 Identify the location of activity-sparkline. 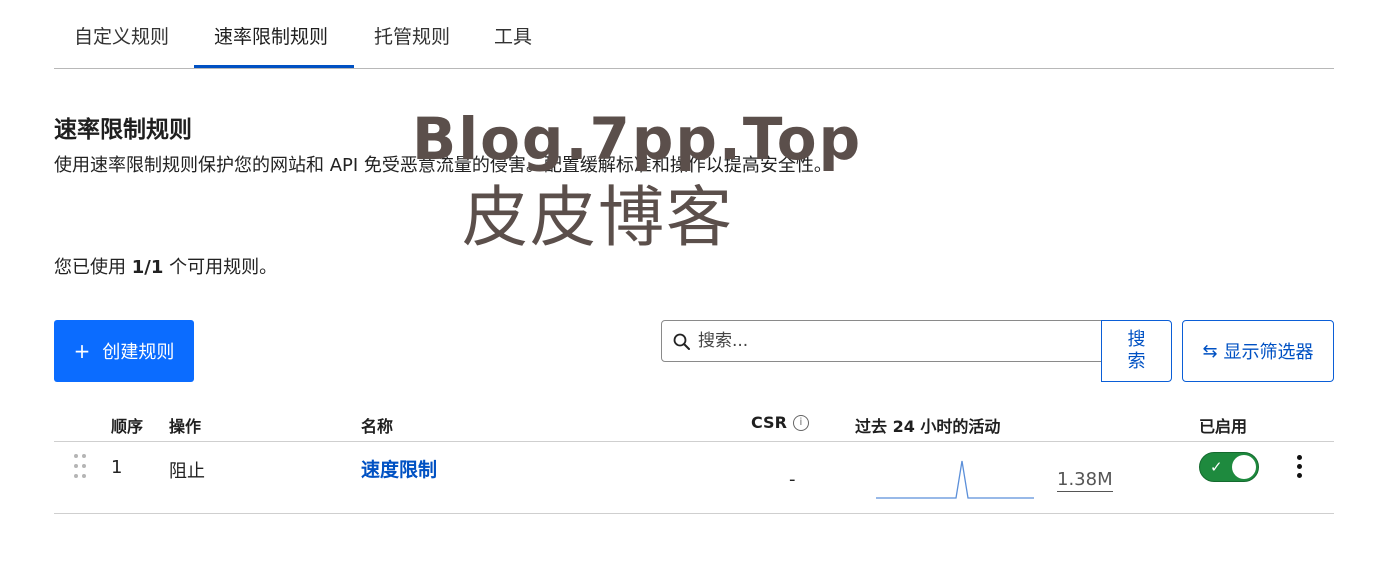
(955, 479).